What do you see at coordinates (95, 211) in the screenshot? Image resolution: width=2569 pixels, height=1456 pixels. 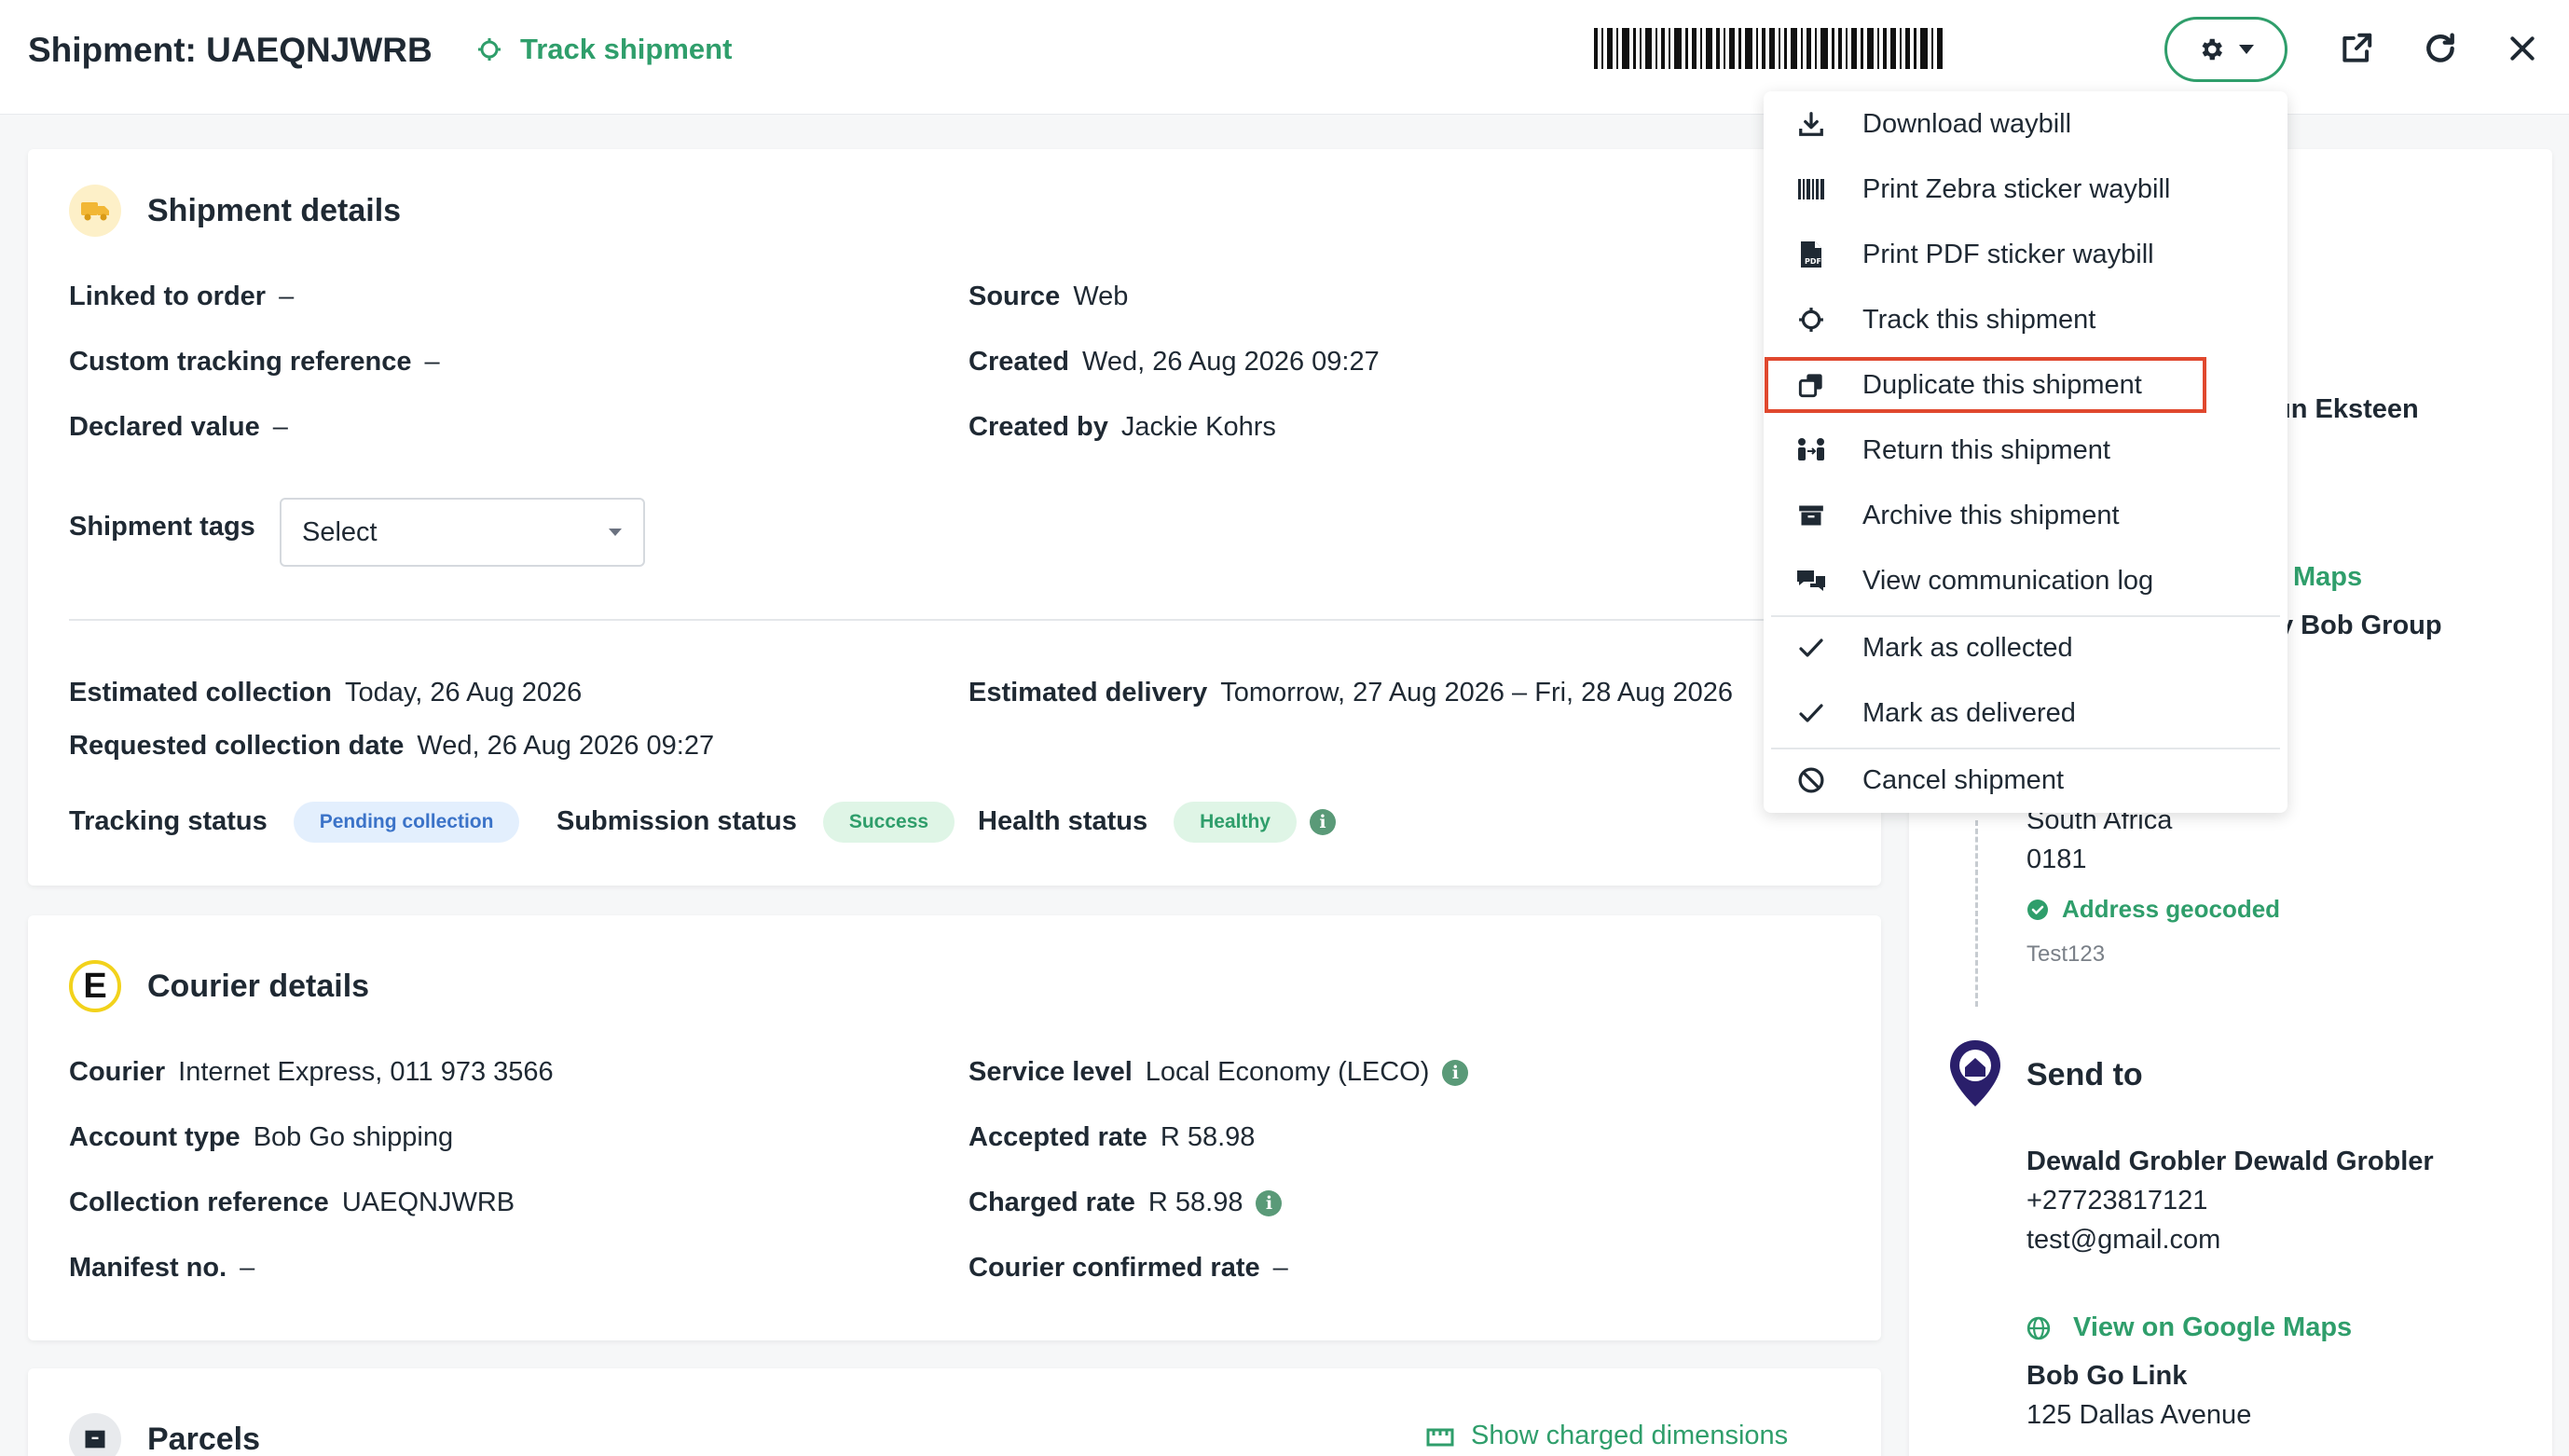 I see `truck-icon` at bounding box center [95, 211].